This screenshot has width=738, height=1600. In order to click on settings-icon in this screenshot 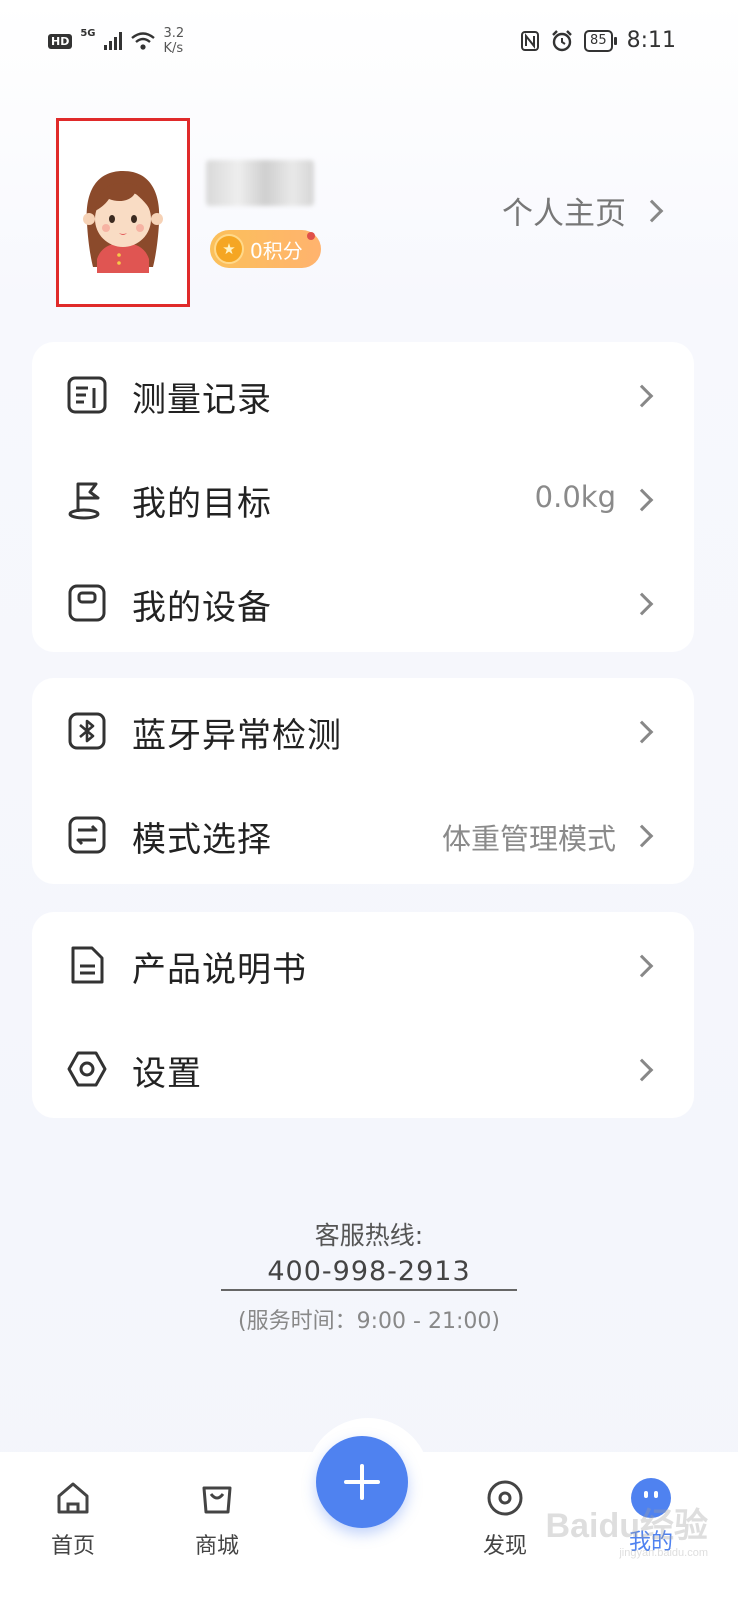, I will do `click(87, 1069)`.